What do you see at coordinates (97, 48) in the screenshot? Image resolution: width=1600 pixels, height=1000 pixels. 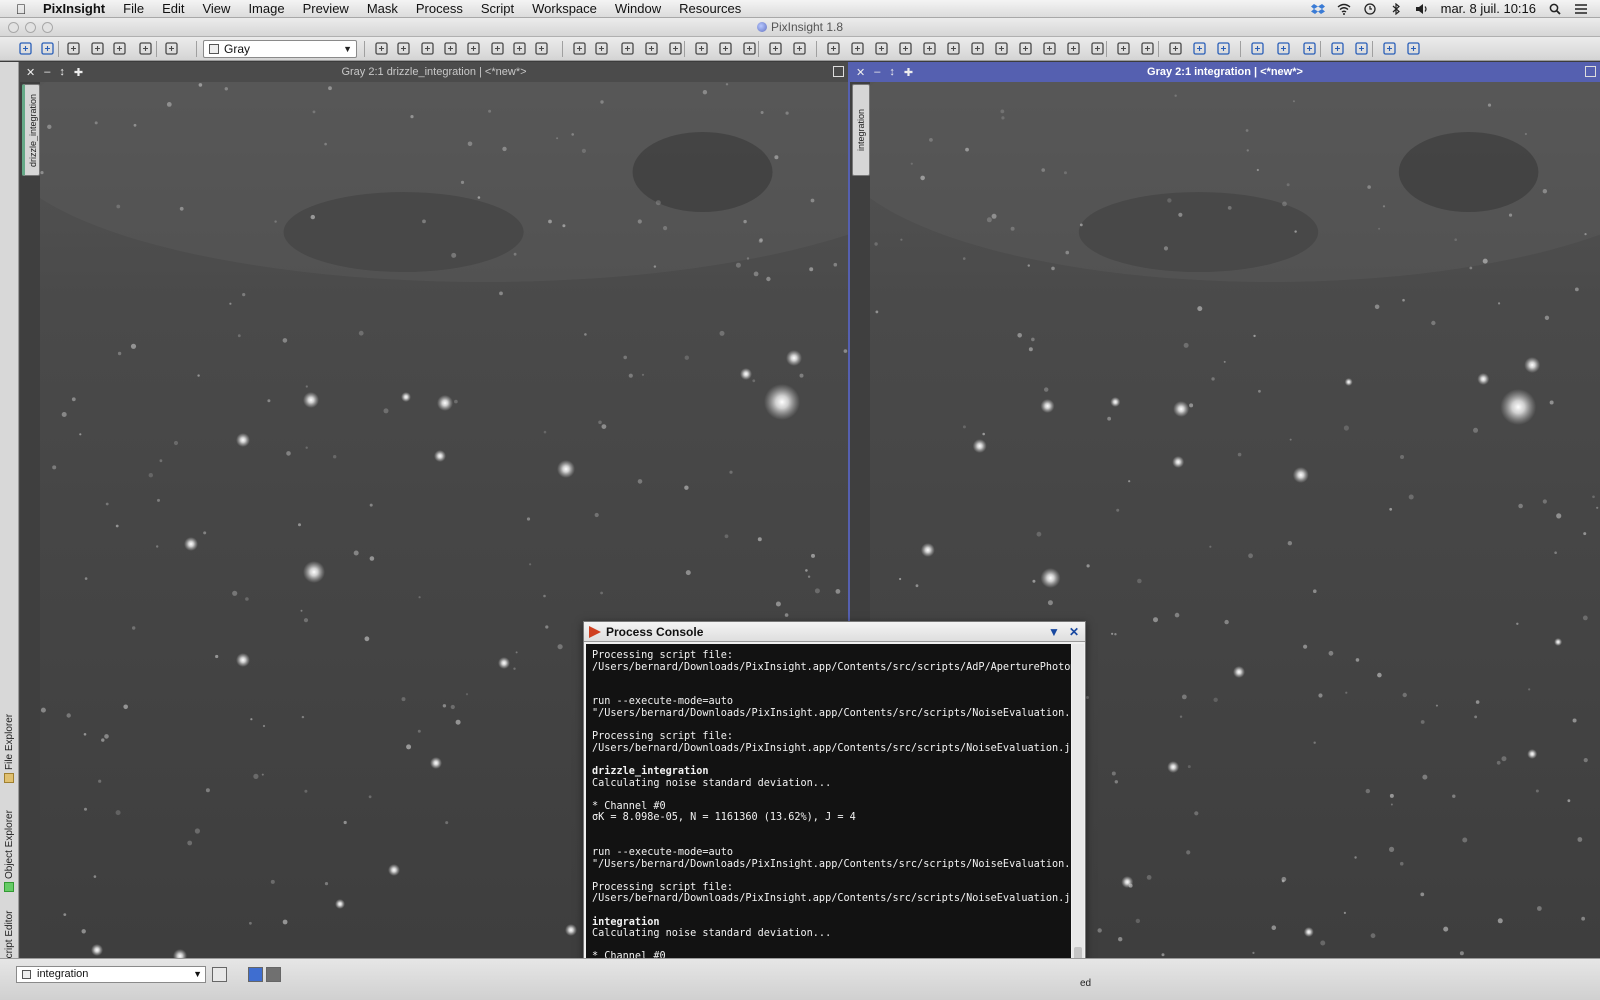 I see `duplicate-icon` at bounding box center [97, 48].